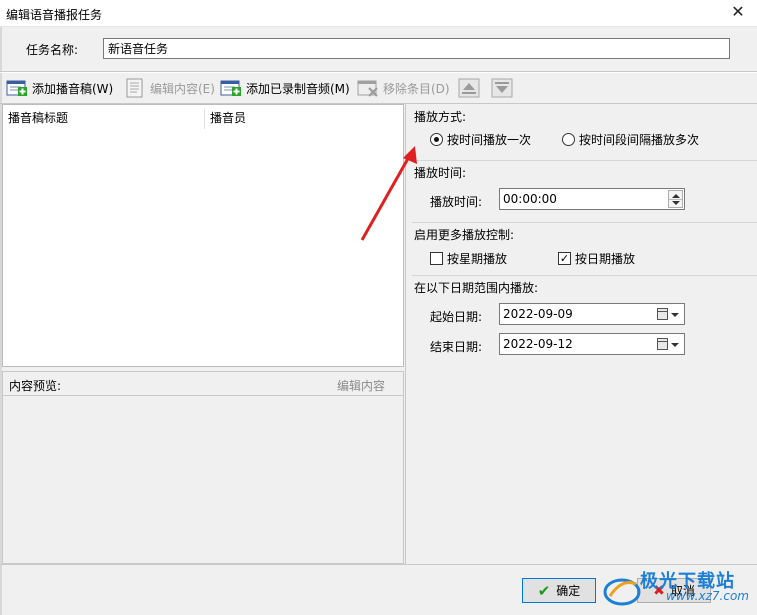 The image size is (757, 615). I want to click on start-date-value: 2022-09-09, so click(538, 314).